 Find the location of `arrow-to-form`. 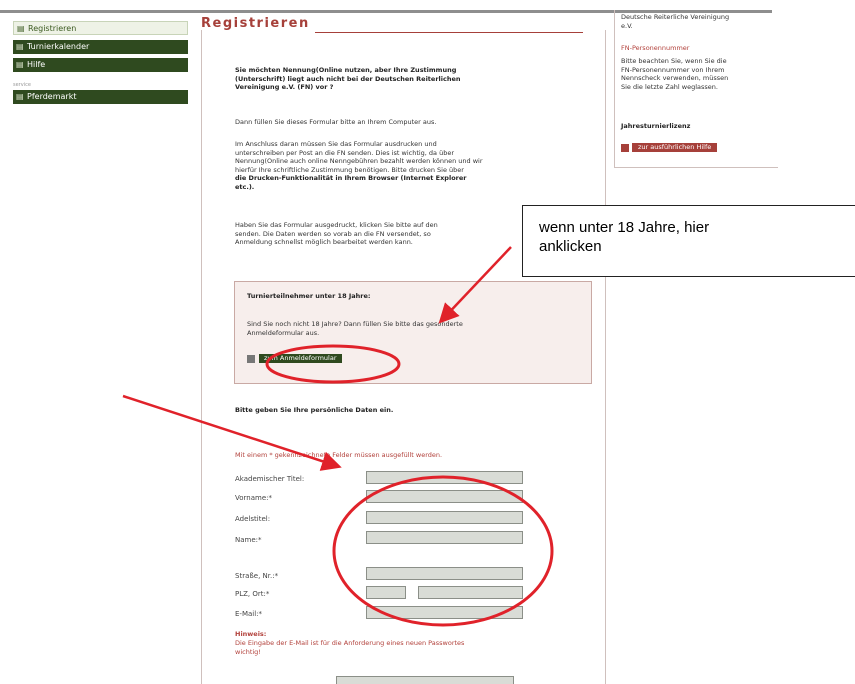

arrow-to-form is located at coordinates (232, 432).